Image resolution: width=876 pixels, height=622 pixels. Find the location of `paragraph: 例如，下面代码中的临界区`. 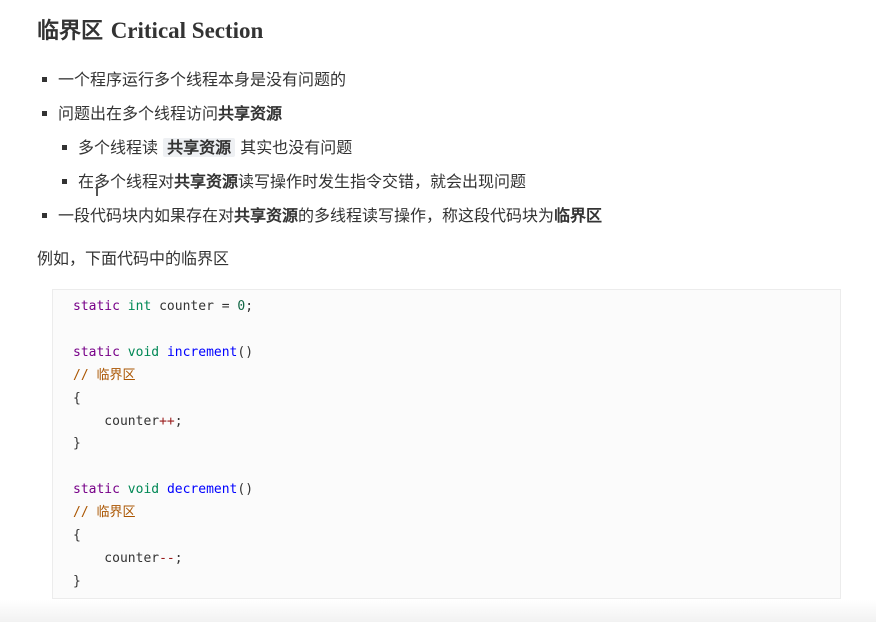

paragraph: 例如，下面代码中的临界区 is located at coordinates (133, 258).